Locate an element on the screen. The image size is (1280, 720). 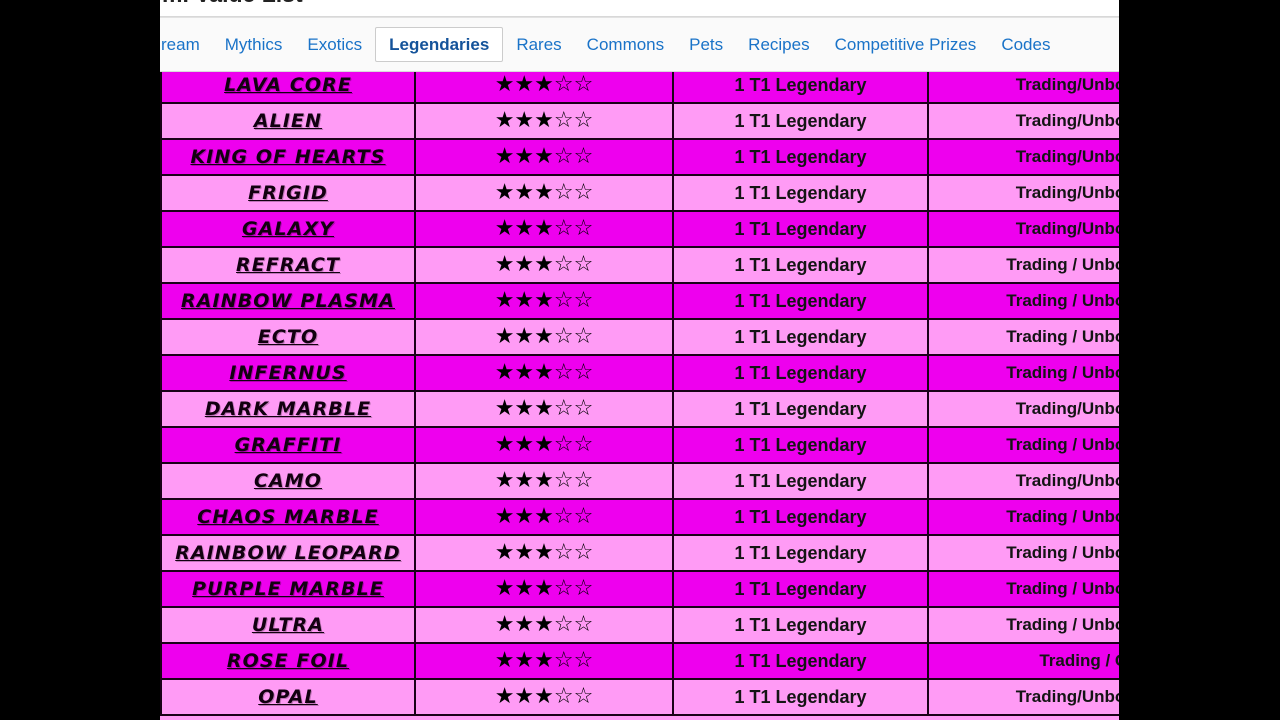
cell-item-name: OPAL is located at coordinates (288, 697).